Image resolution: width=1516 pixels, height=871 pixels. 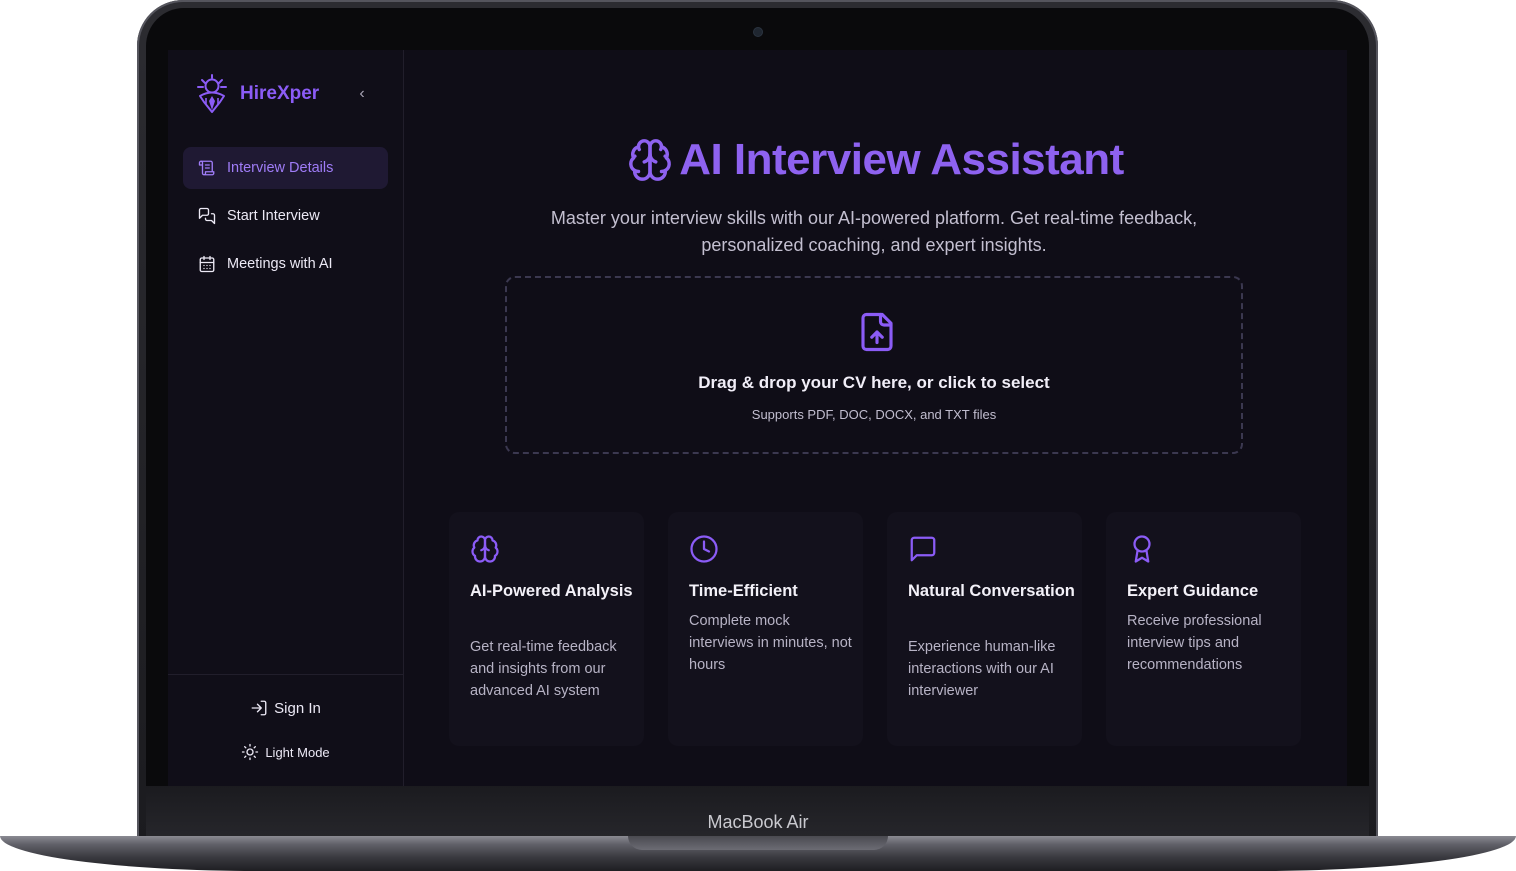 I want to click on feature-title: Expert Guidance, so click(x=1193, y=591).